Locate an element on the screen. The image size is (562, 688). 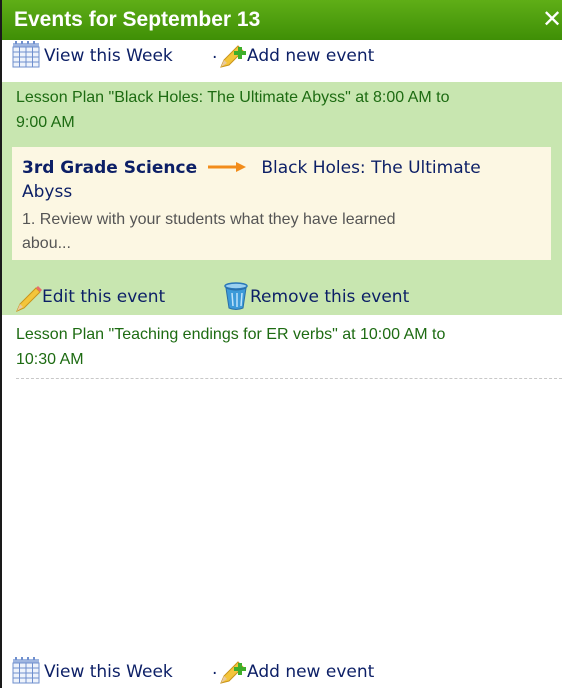
edit-event-label: Edit this event is located at coordinates (104, 297).